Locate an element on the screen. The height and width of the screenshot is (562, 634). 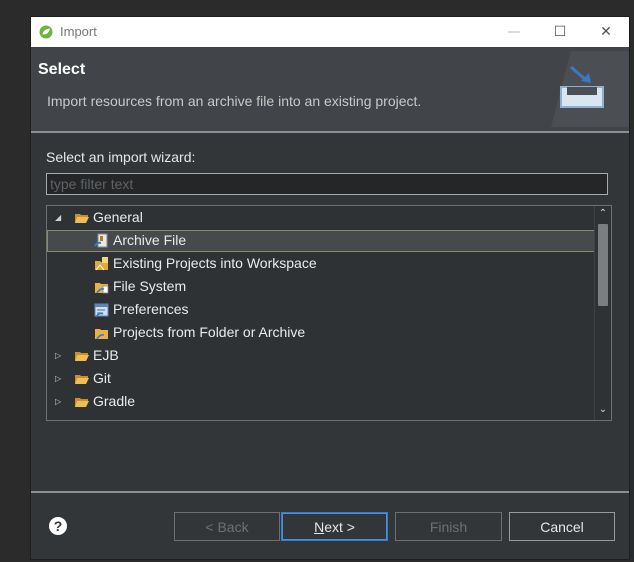
minimize-button: — is located at coordinates (514, 32).